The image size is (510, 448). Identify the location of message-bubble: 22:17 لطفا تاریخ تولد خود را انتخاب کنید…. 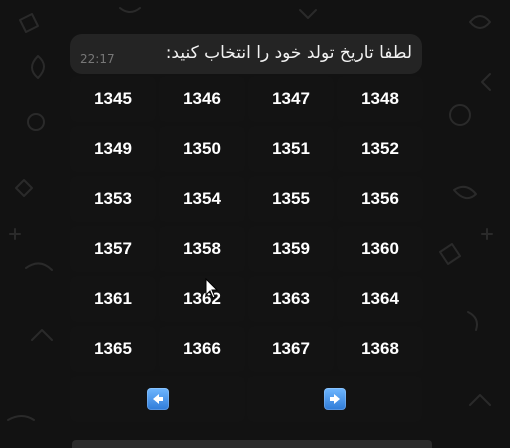
(246, 54).